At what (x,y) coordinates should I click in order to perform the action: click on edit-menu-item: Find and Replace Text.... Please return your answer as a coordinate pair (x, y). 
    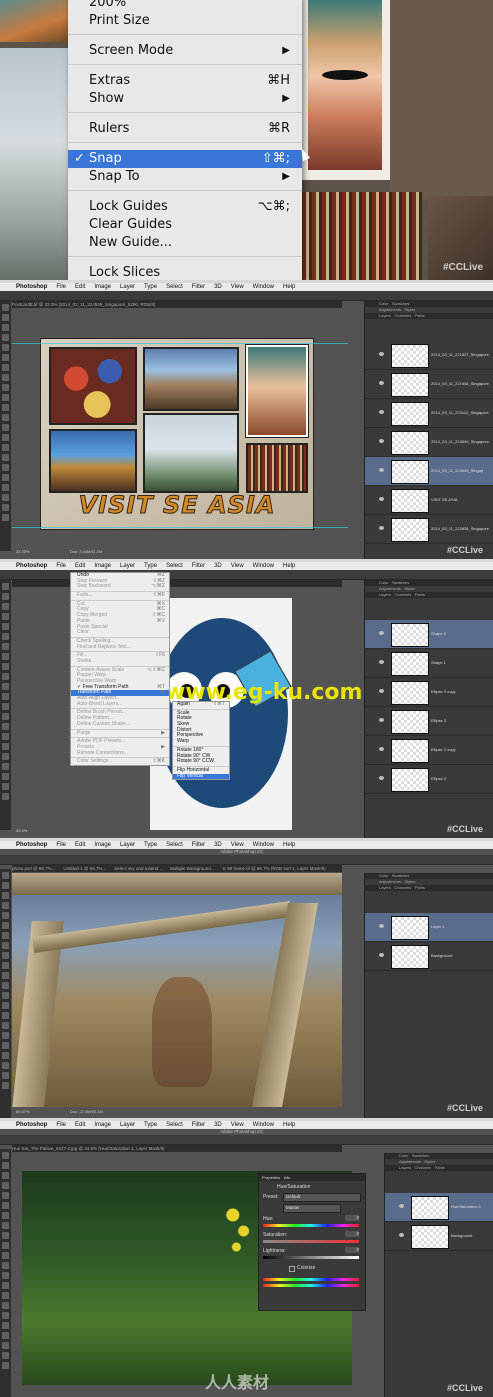
    Looking at the image, I should click on (120, 647).